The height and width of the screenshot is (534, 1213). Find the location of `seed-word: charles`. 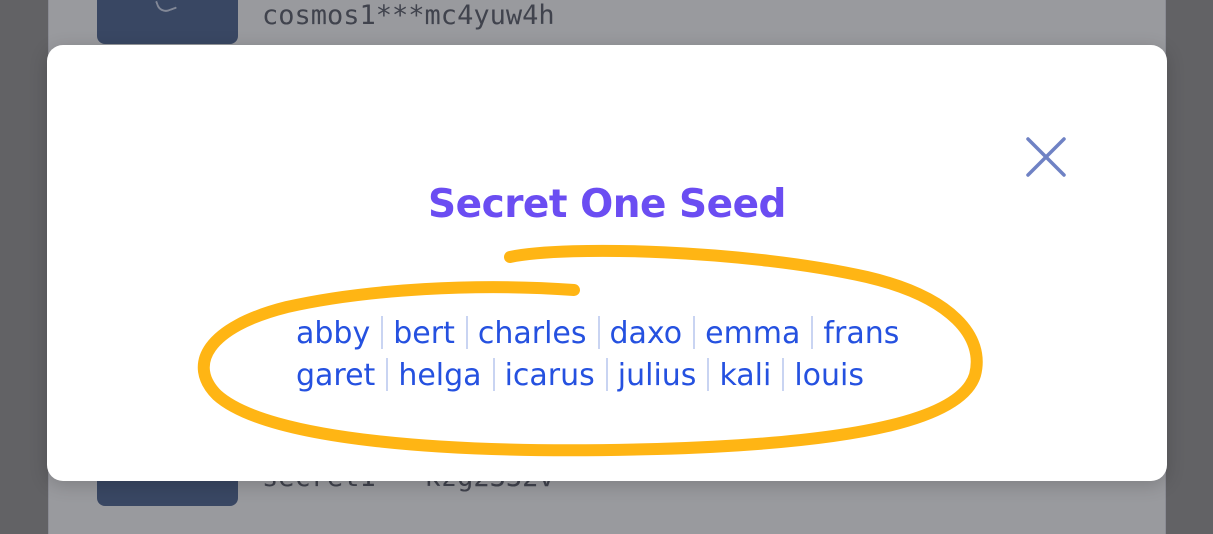

seed-word: charles is located at coordinates (532, 333).